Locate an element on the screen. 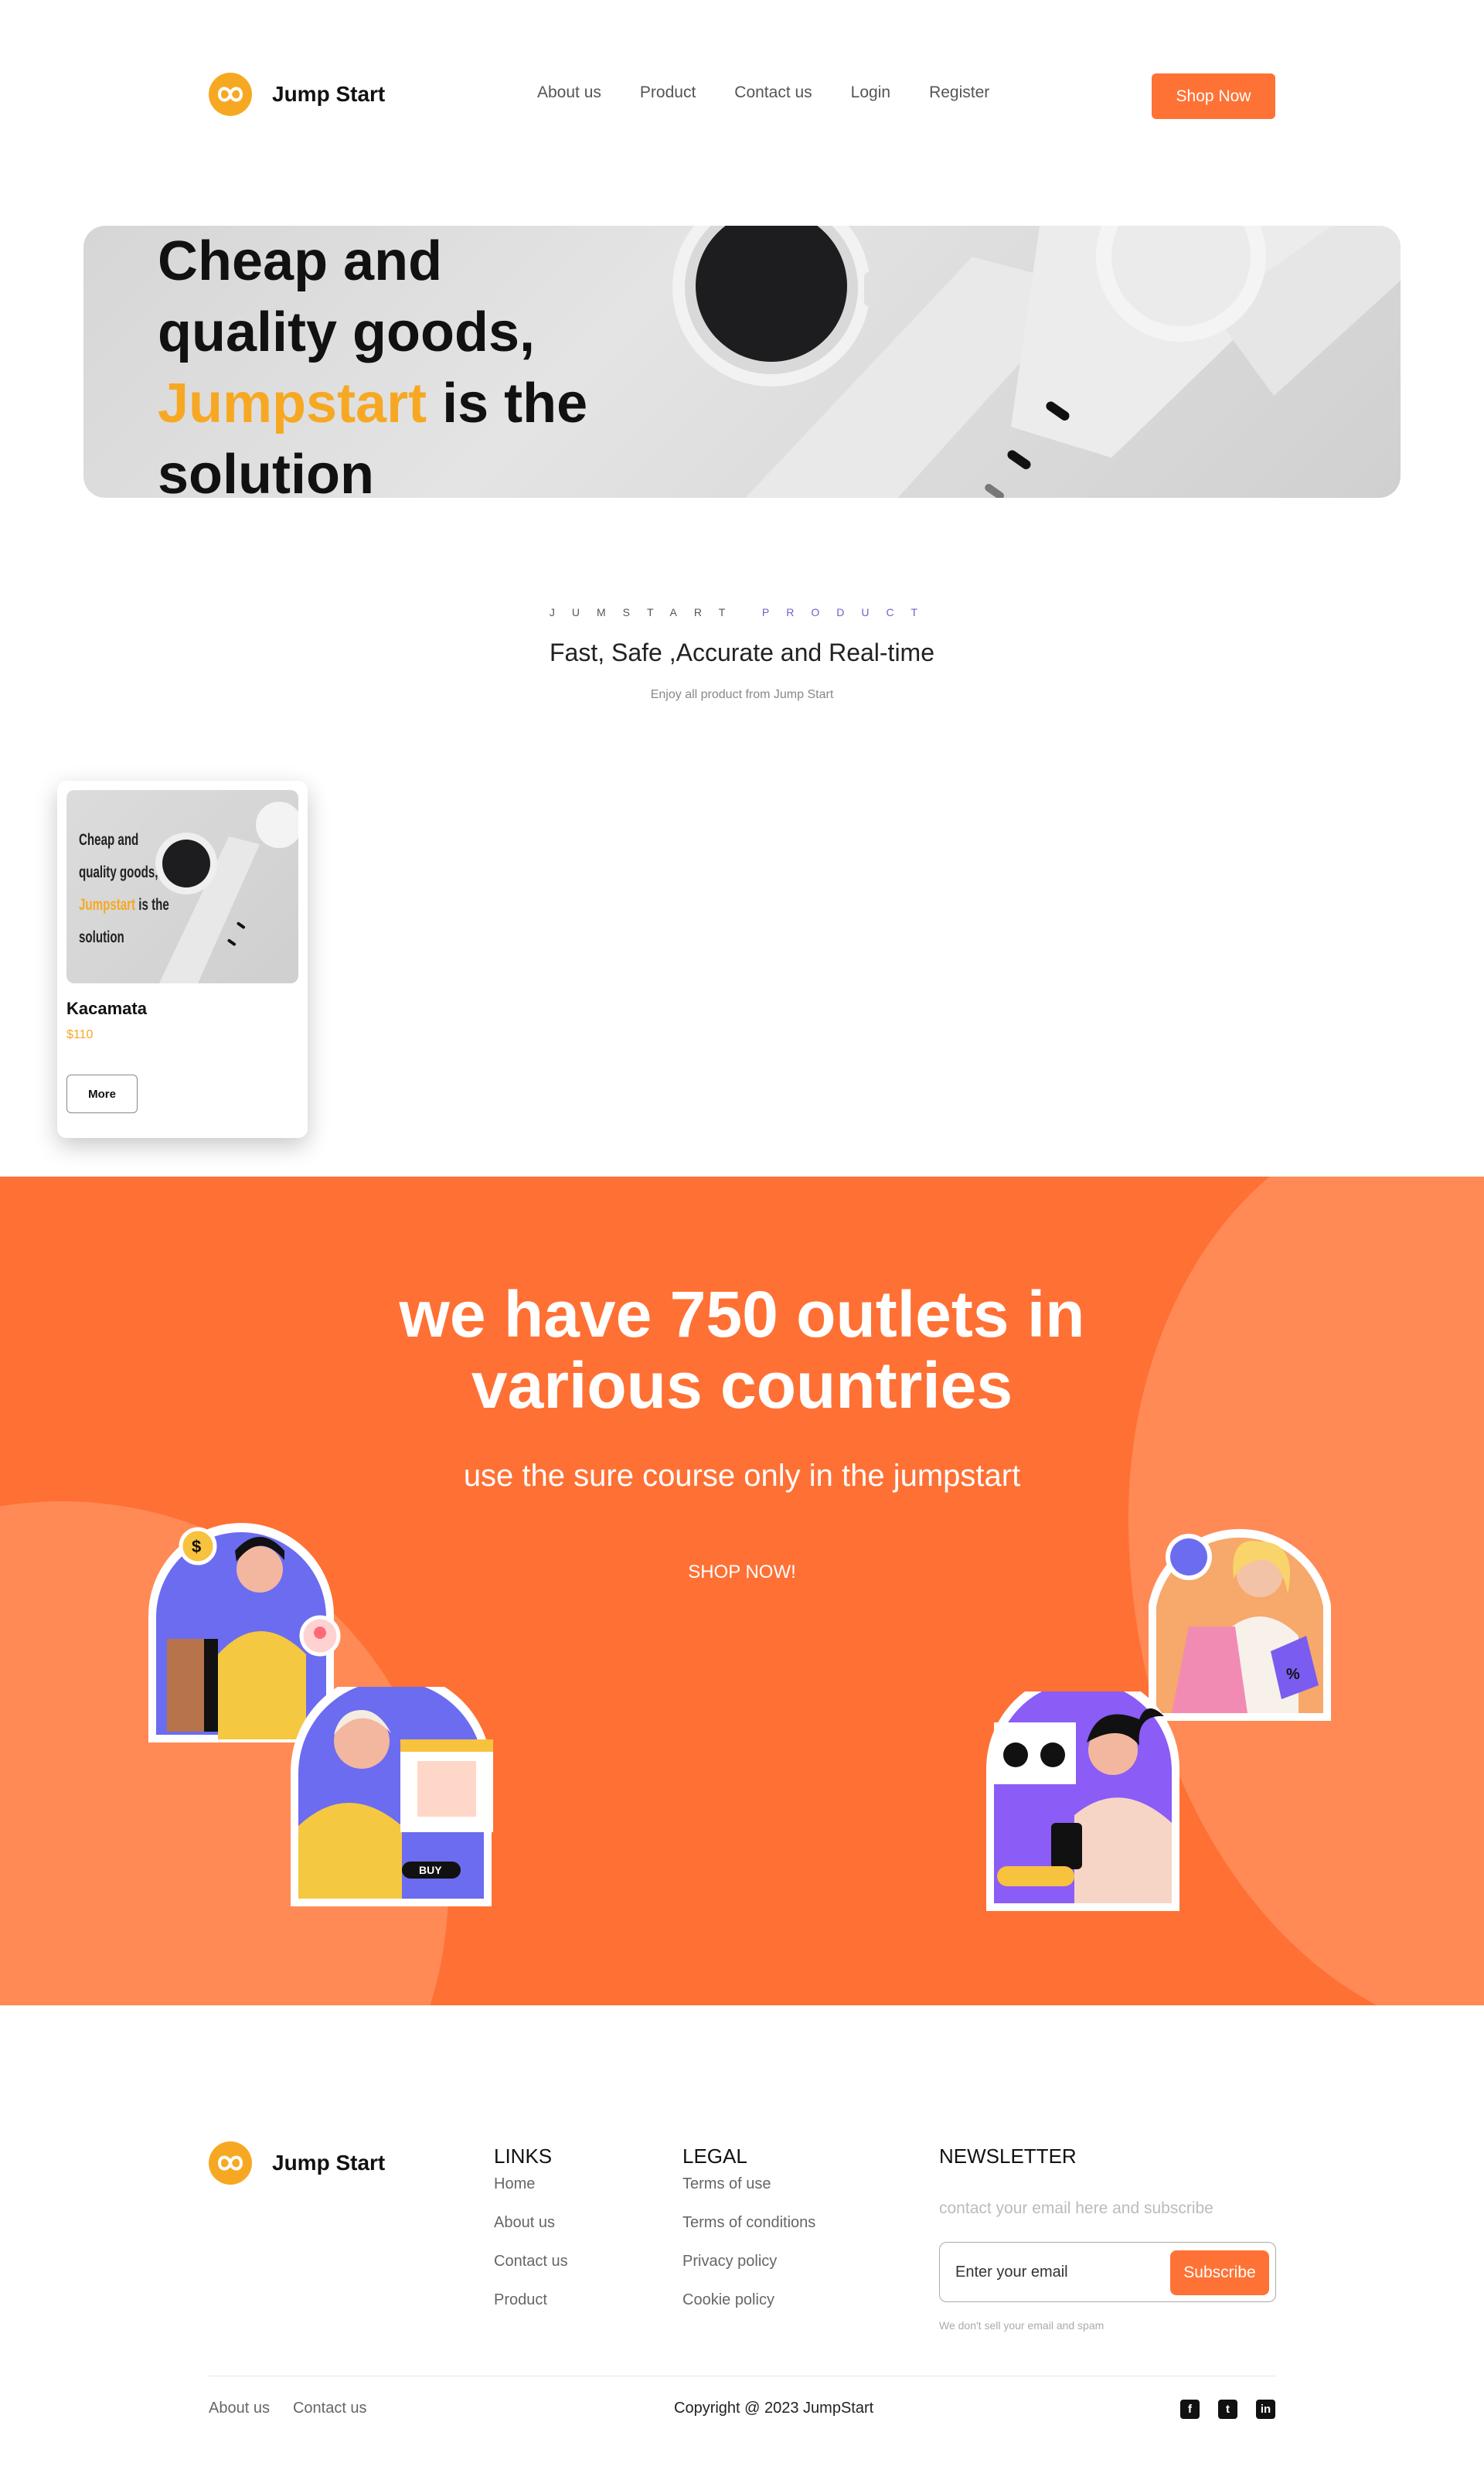 This screenshot has width=1484, height=2480. footer-links-column: LINKS Home About us Contact us Product is located at coordinates (531, 2236).